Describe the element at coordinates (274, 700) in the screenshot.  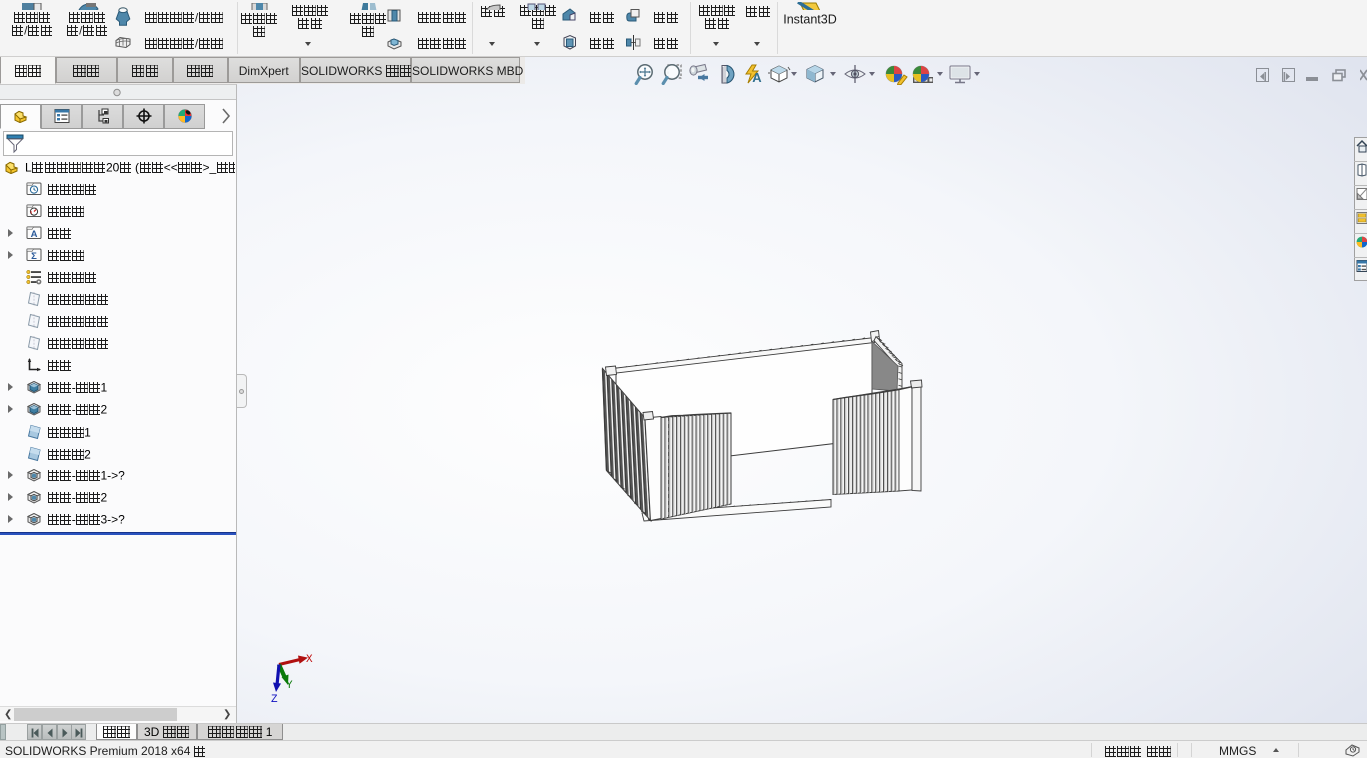
I see `svg-text: Z` at that location.